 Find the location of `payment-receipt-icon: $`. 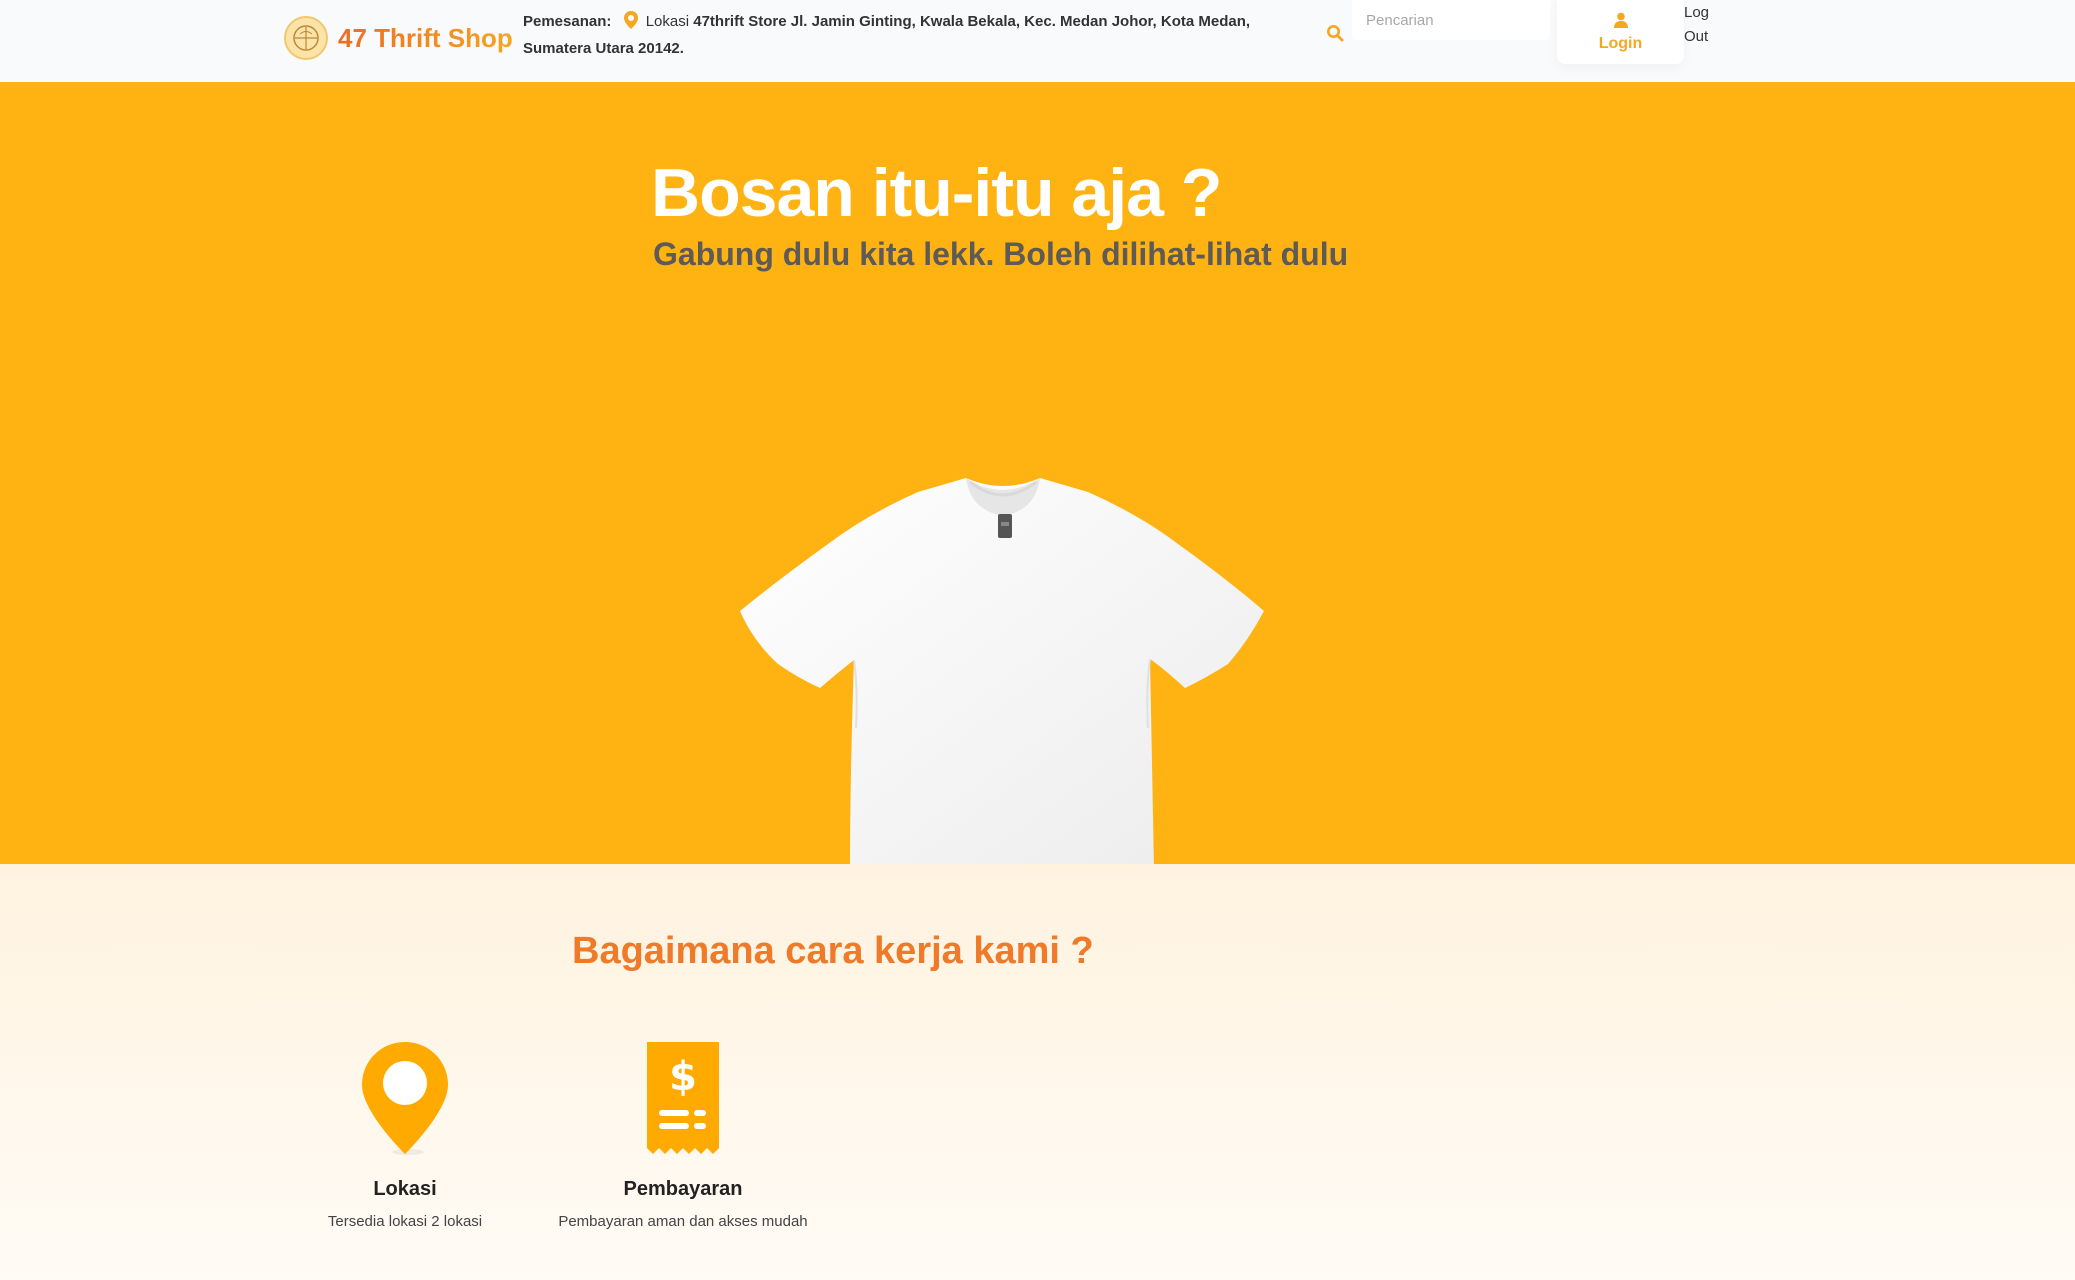

payment-receipt-icon: $ is located at coordinates (683, 1100).